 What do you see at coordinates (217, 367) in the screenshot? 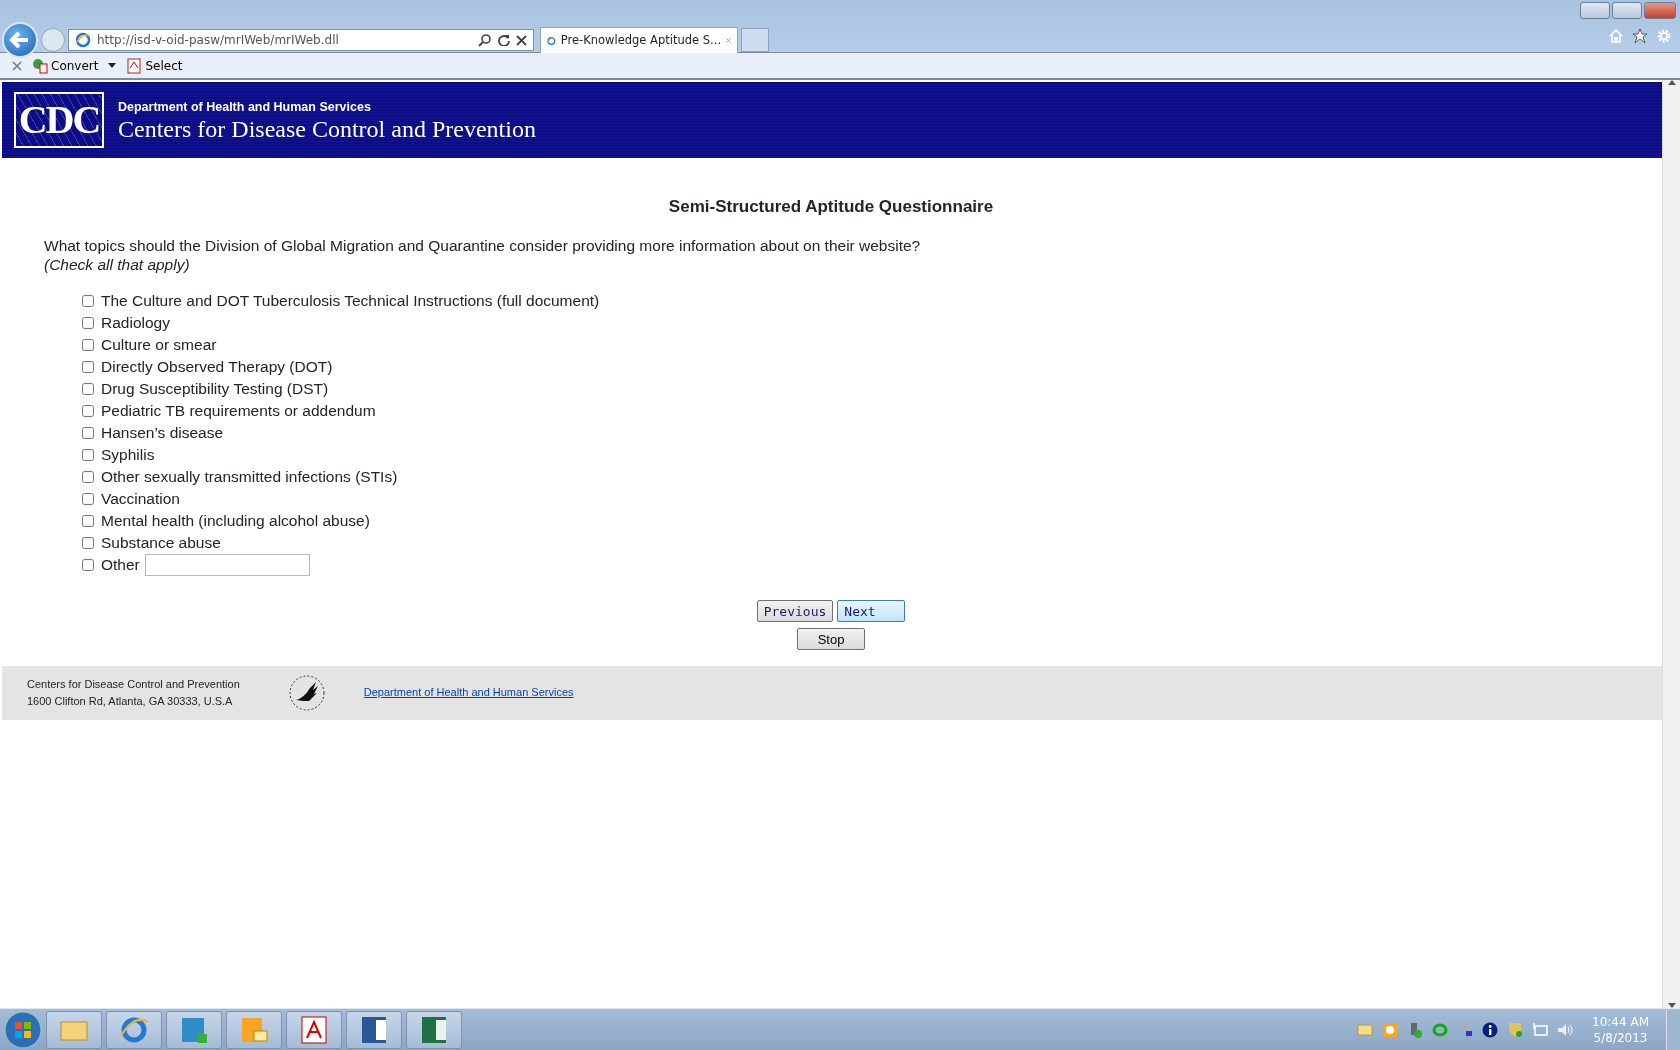
I see `option-label: Directly Observed Therapy (DOT)` at bounding box center [217, 367].